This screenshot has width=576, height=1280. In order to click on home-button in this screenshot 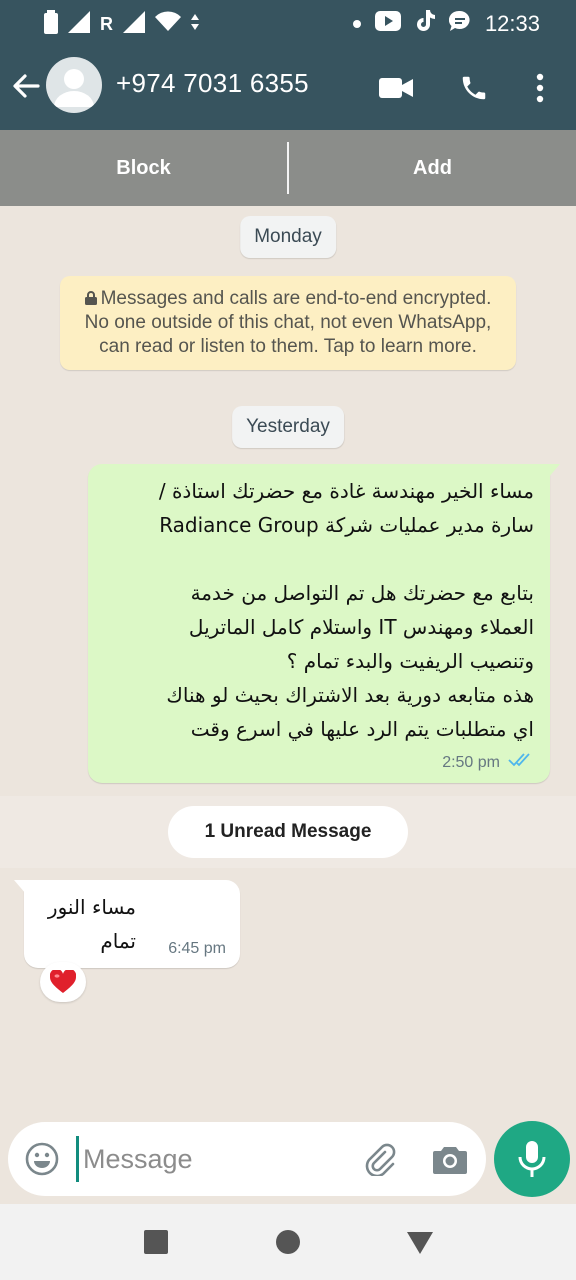, I will do `click(288, 1242)`.